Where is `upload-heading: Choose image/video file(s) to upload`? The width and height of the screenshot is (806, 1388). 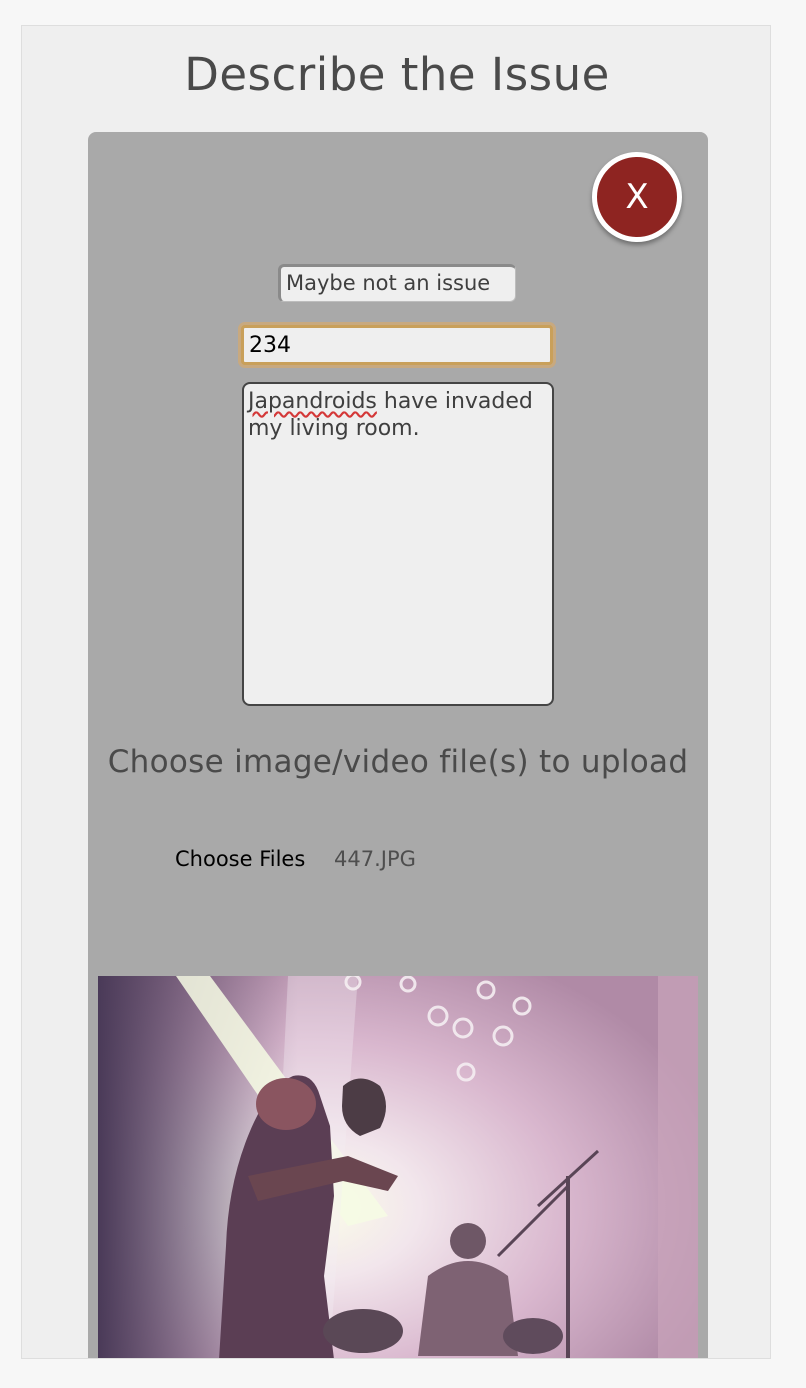
upload-heading: Choose image/video file(s) to upload is located at coordinates (398, 762).